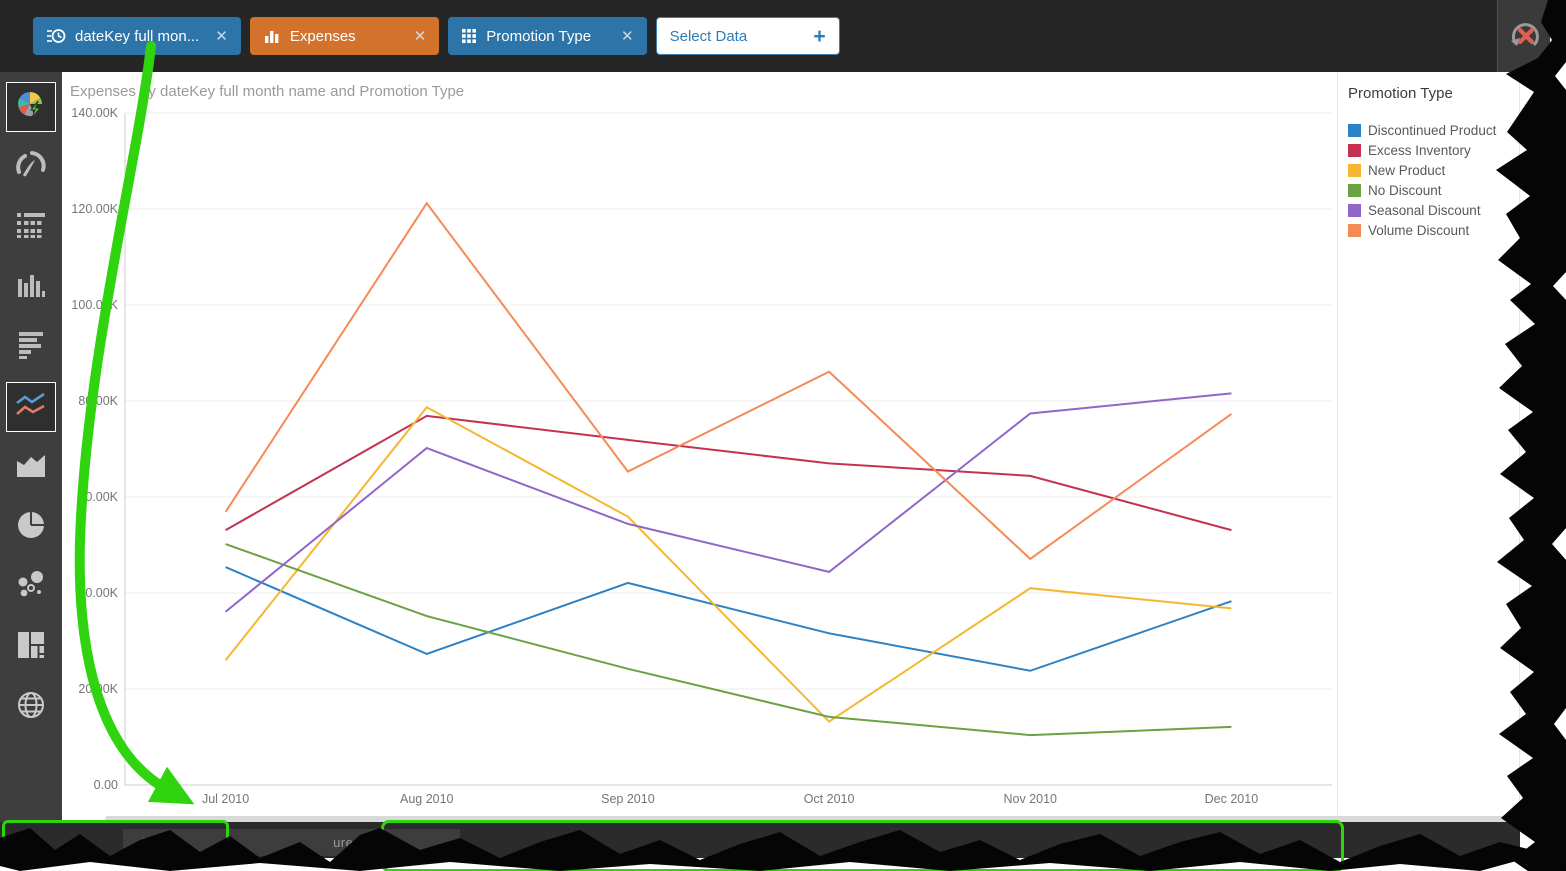 This screenshot has height=871, width=1566. I want to click on sidebar-item-grid-table, so click(31, 227).